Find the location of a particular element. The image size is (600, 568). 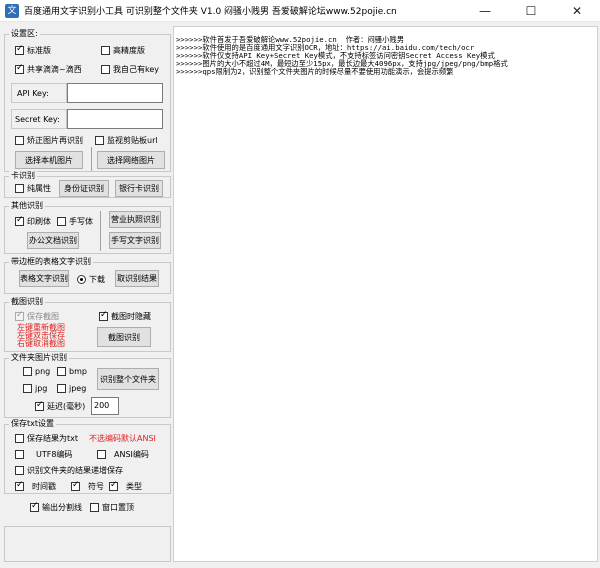

bankcard-button: 银行卡识别 is located at coordinates (139, 188).